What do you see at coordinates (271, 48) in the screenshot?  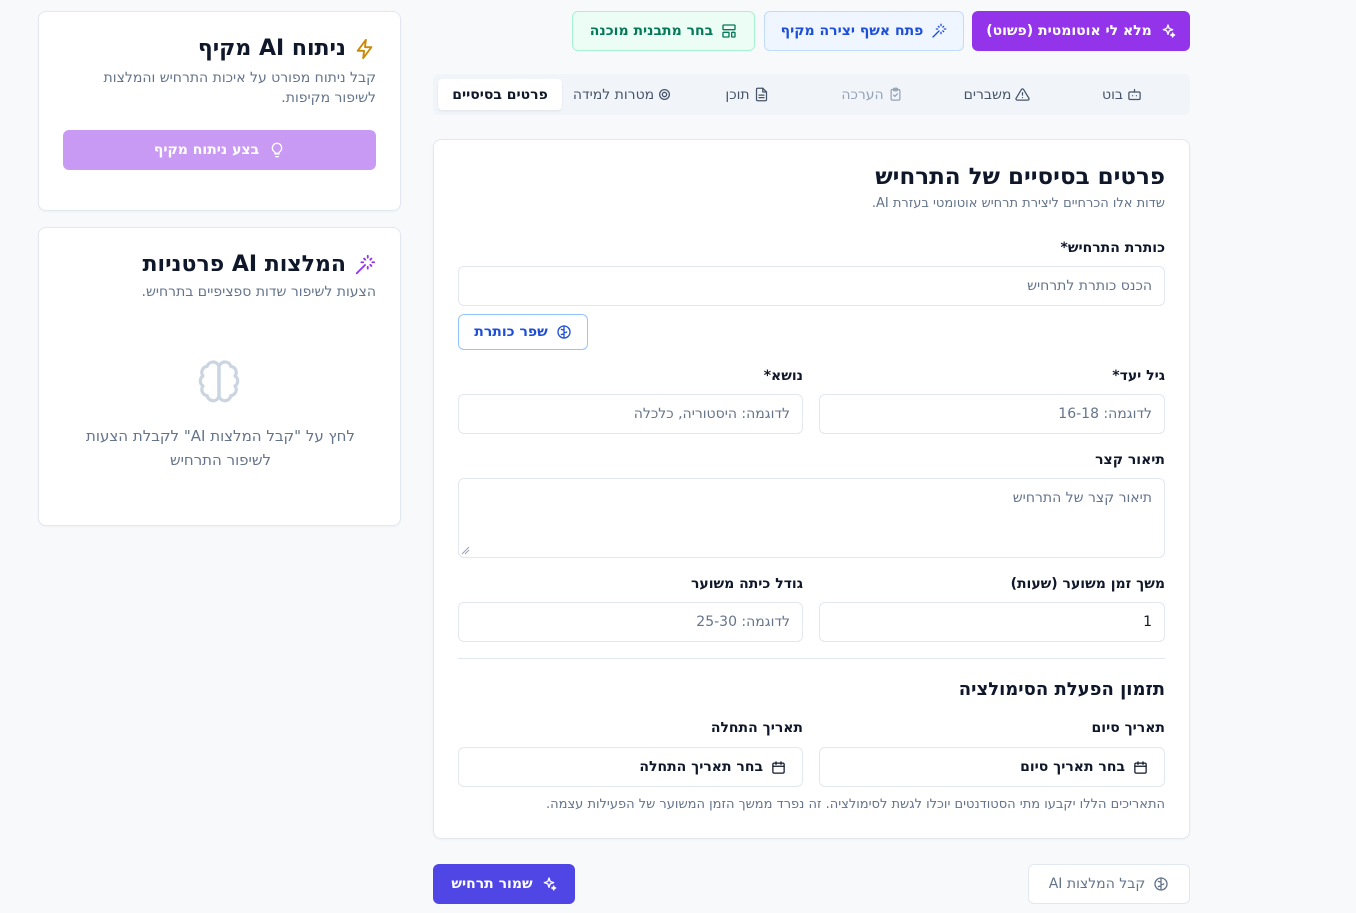 I see `ai-analysis-title-text: ניתוח AI מקיף` at bounding box center [271, 48].